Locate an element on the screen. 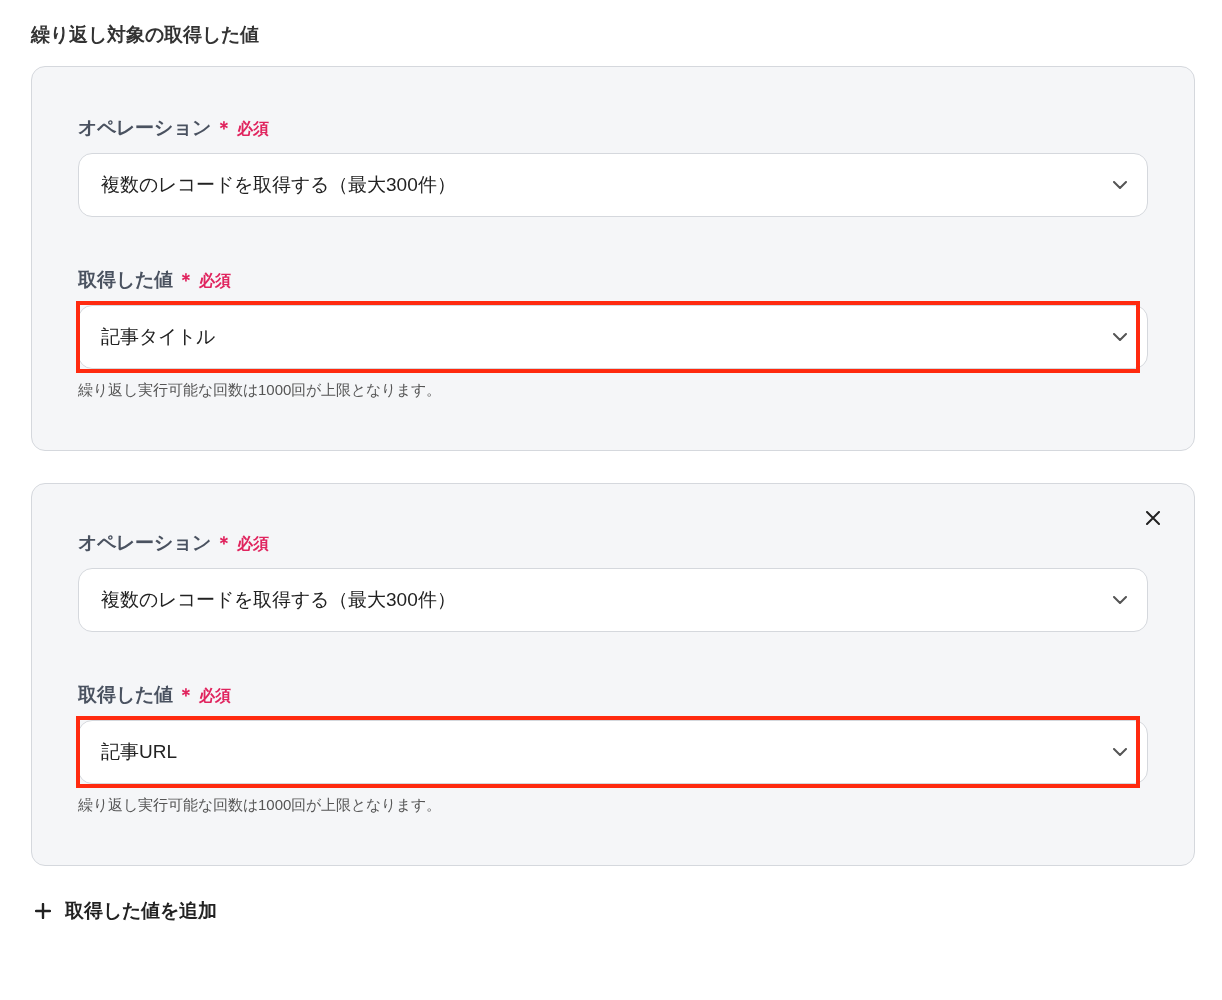 Image resolution: width=1222 pixels, height=1000 pixels. dropdown-field: 記事URL is located at coordinates (613, 752).